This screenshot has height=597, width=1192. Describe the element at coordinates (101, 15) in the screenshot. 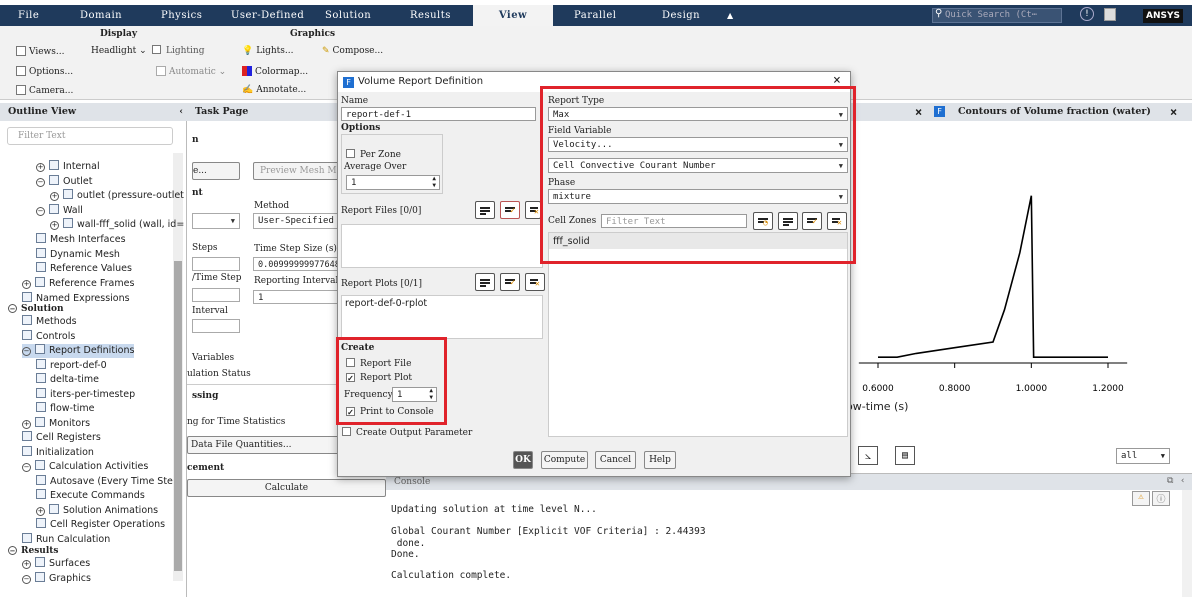

I see `menu-domain: Domain` at that location.